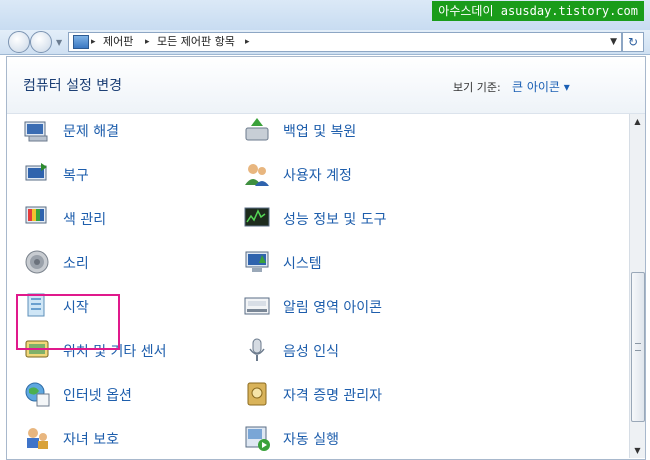 The image size is (650, 460). I want to click on autoplay-icon, so click(257, 438).